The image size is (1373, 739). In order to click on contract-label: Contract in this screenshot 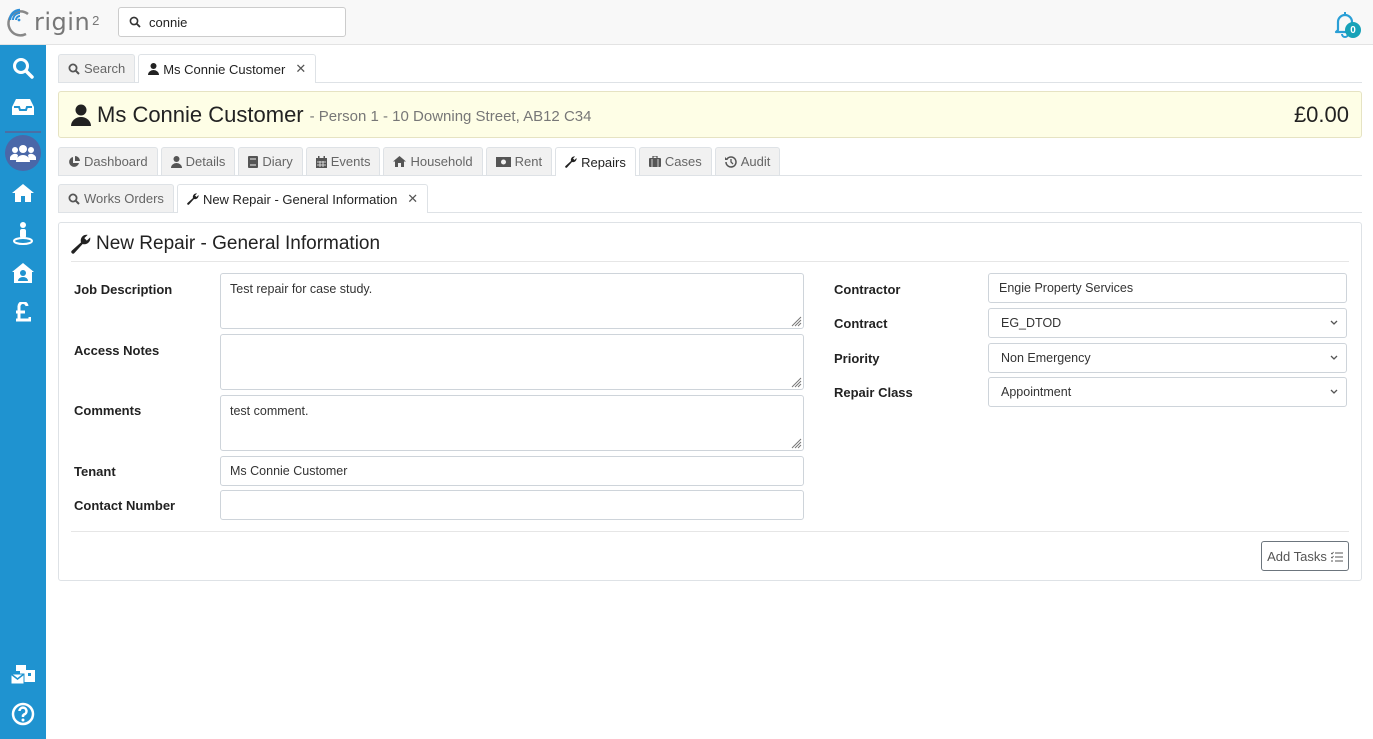, I will do `click(861, 323)`.